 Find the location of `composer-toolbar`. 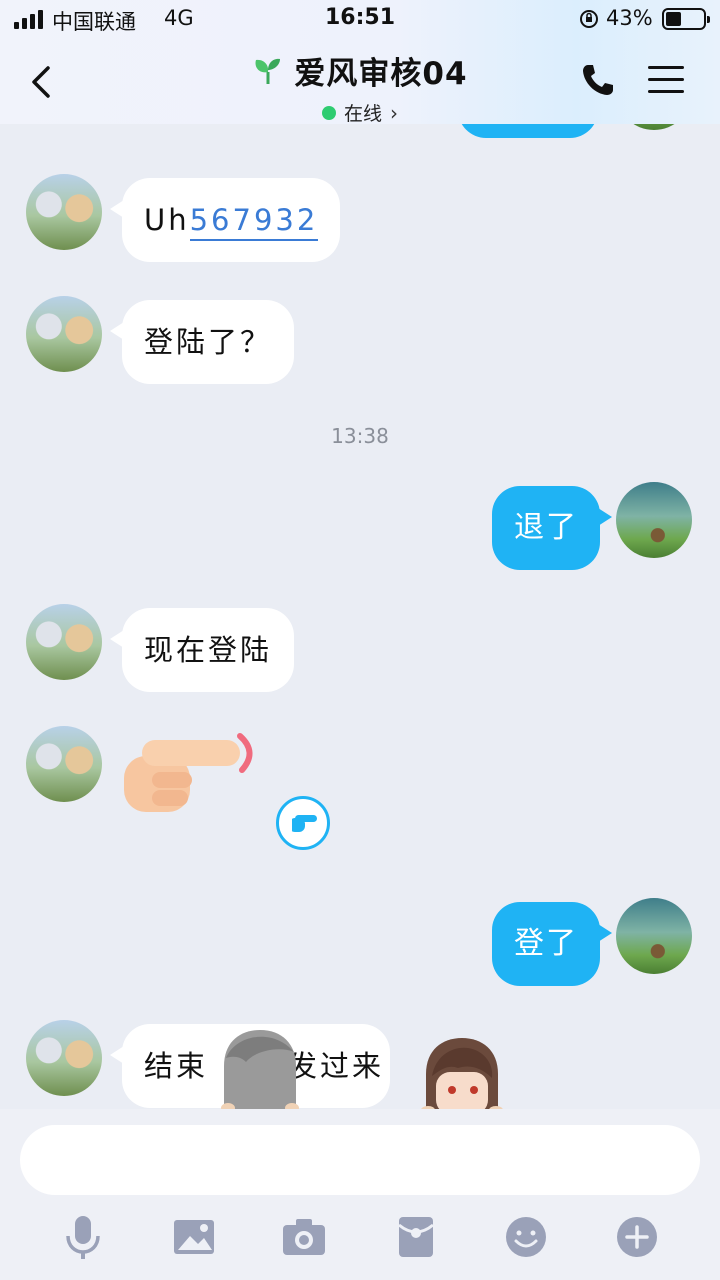

composer-toolbar is located at coordinates (360, 1237).